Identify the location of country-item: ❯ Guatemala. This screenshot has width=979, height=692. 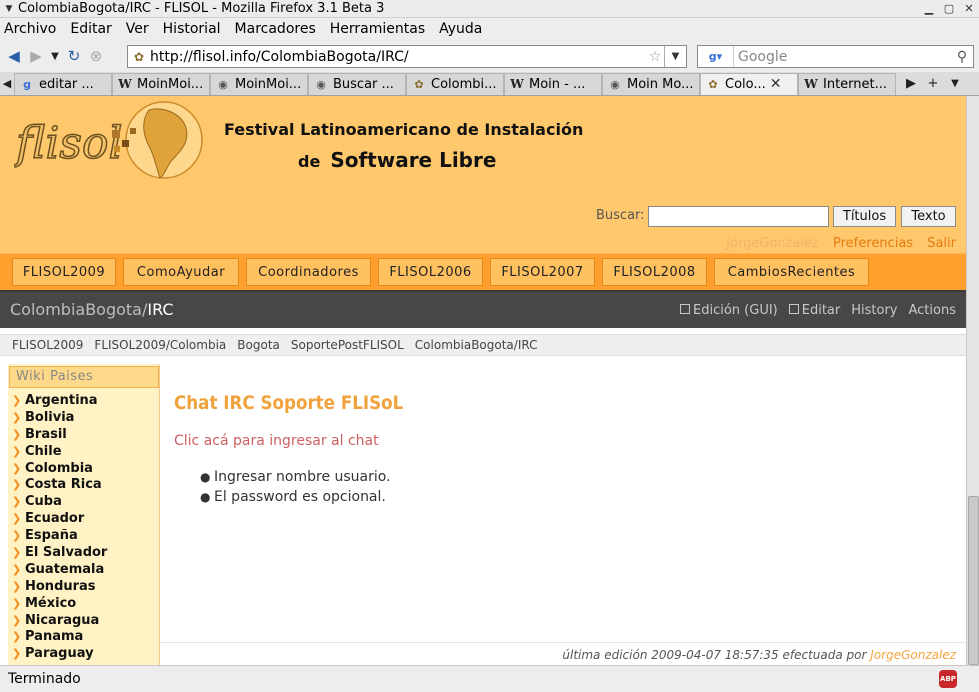
(59, 569).